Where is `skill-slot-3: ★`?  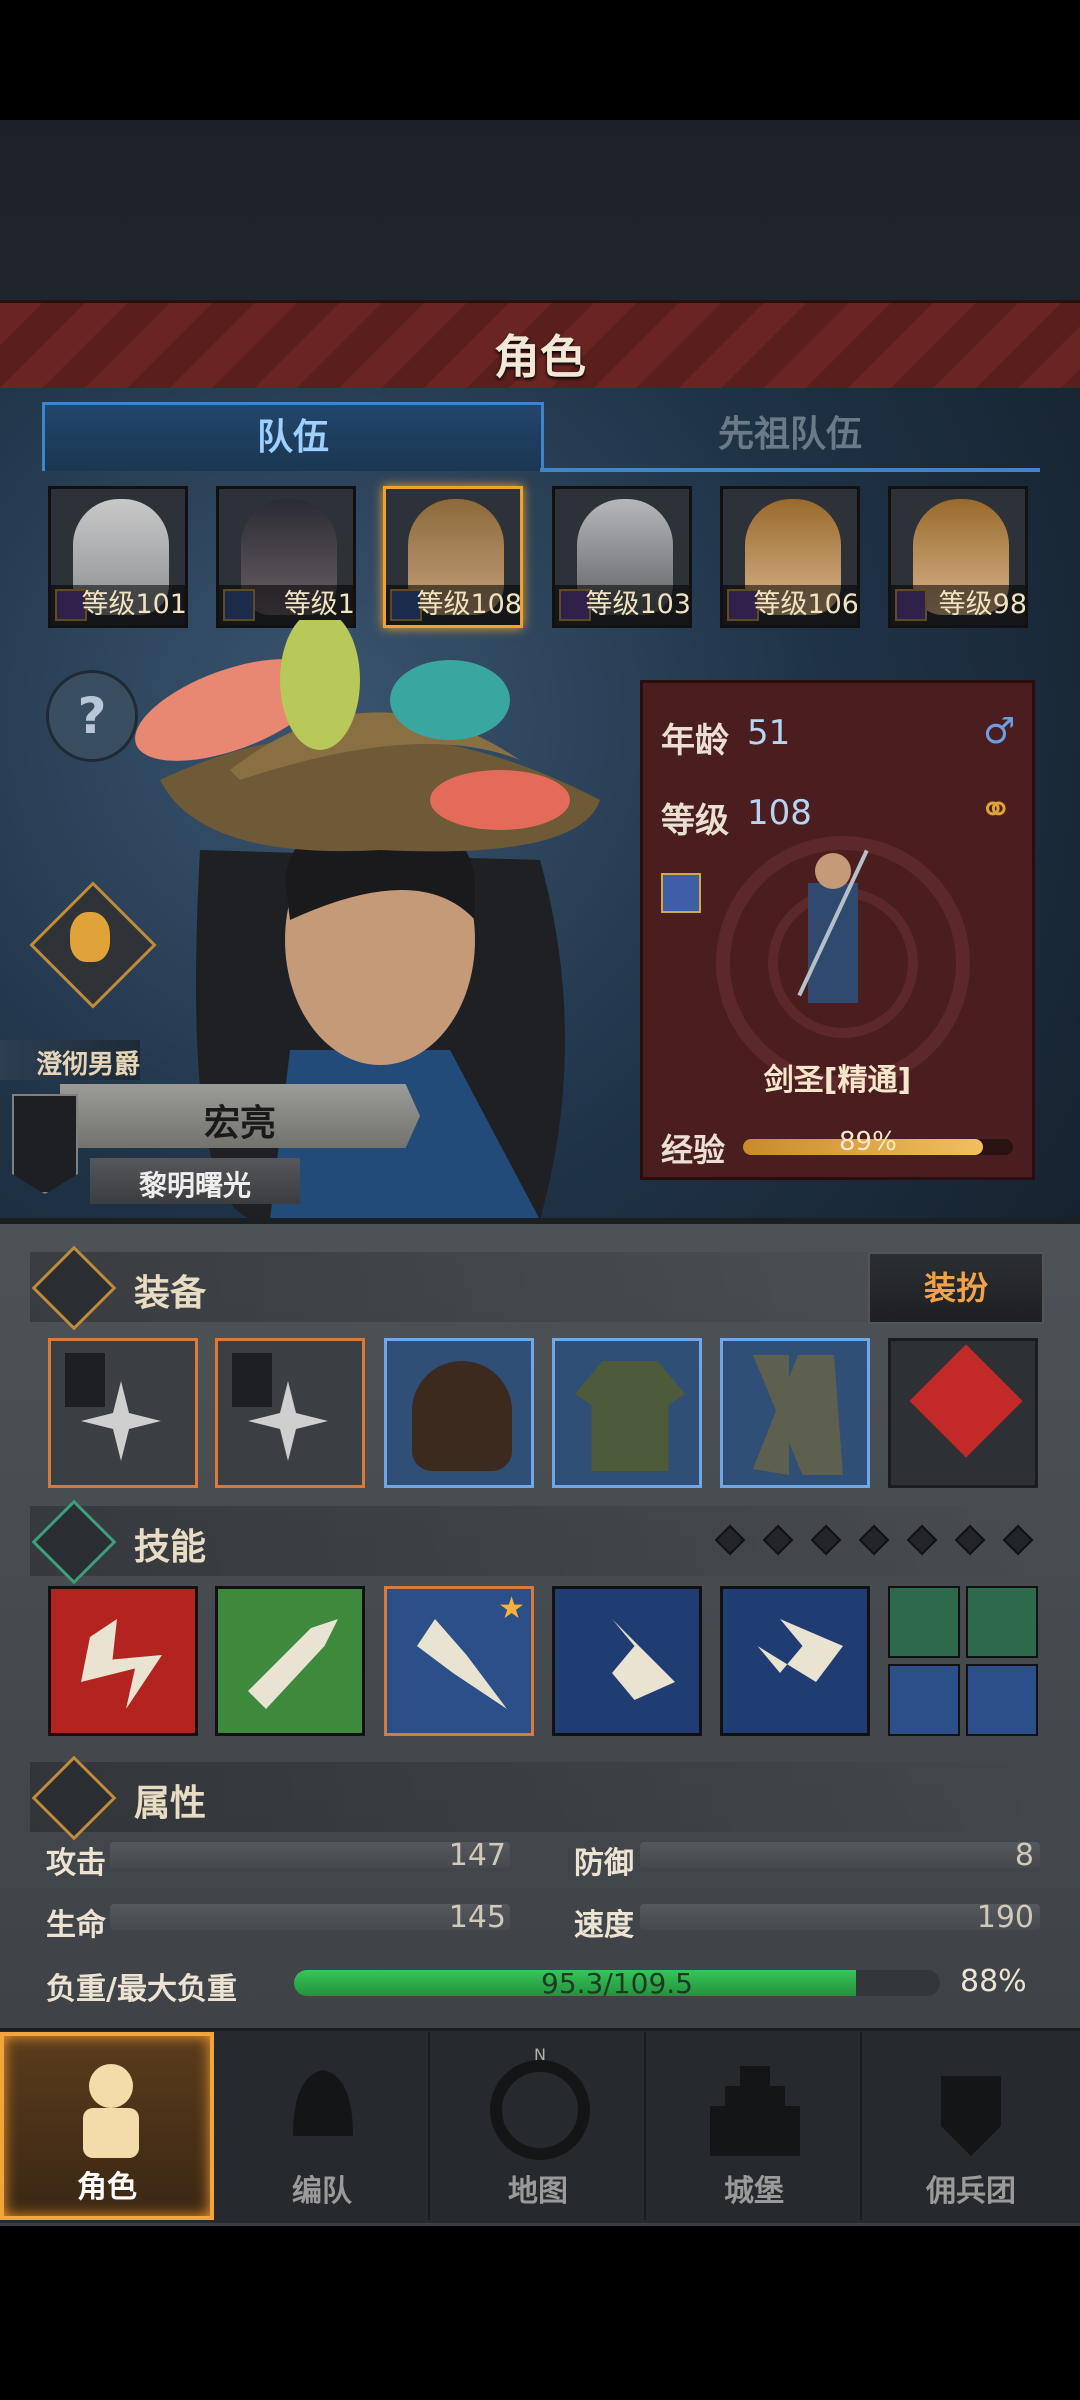
skill-slot-3: ★ is located at coordinates (459, 1661).